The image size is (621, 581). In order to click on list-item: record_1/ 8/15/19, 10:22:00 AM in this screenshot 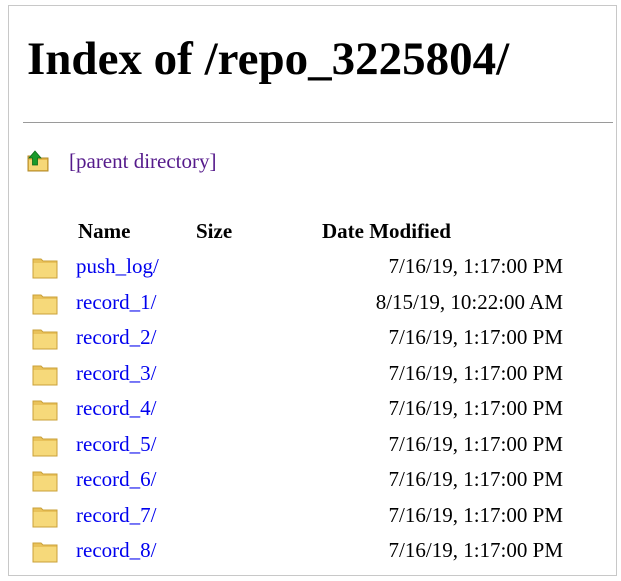, I will do `click(313, 305)`.